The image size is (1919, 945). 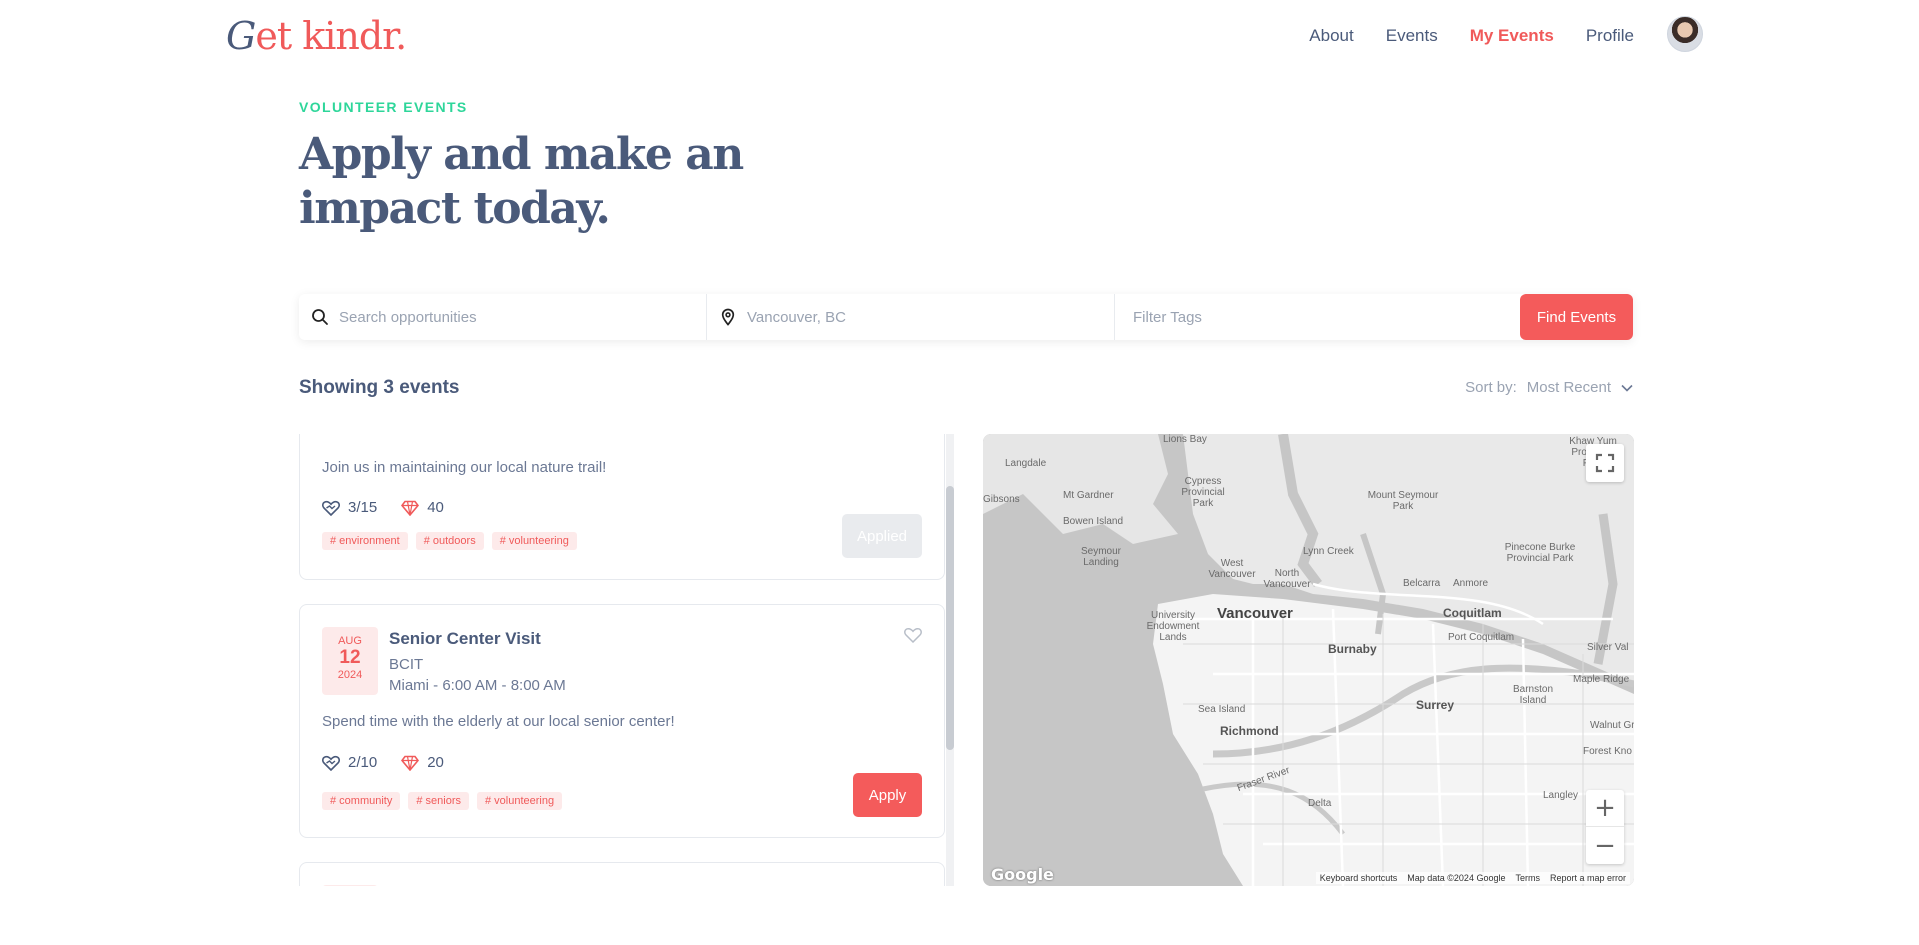 What do you see at coordinates (331, 508) in the screenshot?
I see `volunteers-heart-icon` at bounding box center [331, 508].